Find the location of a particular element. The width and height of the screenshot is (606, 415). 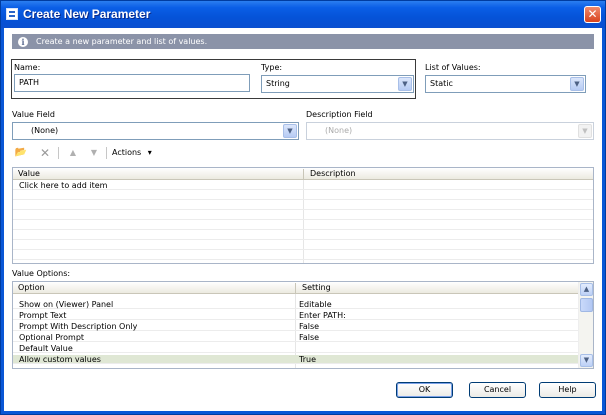

values-toolbar: 📂 ✕ ▲ ▼ Actions ▾ is located at coordinates (114, 154).